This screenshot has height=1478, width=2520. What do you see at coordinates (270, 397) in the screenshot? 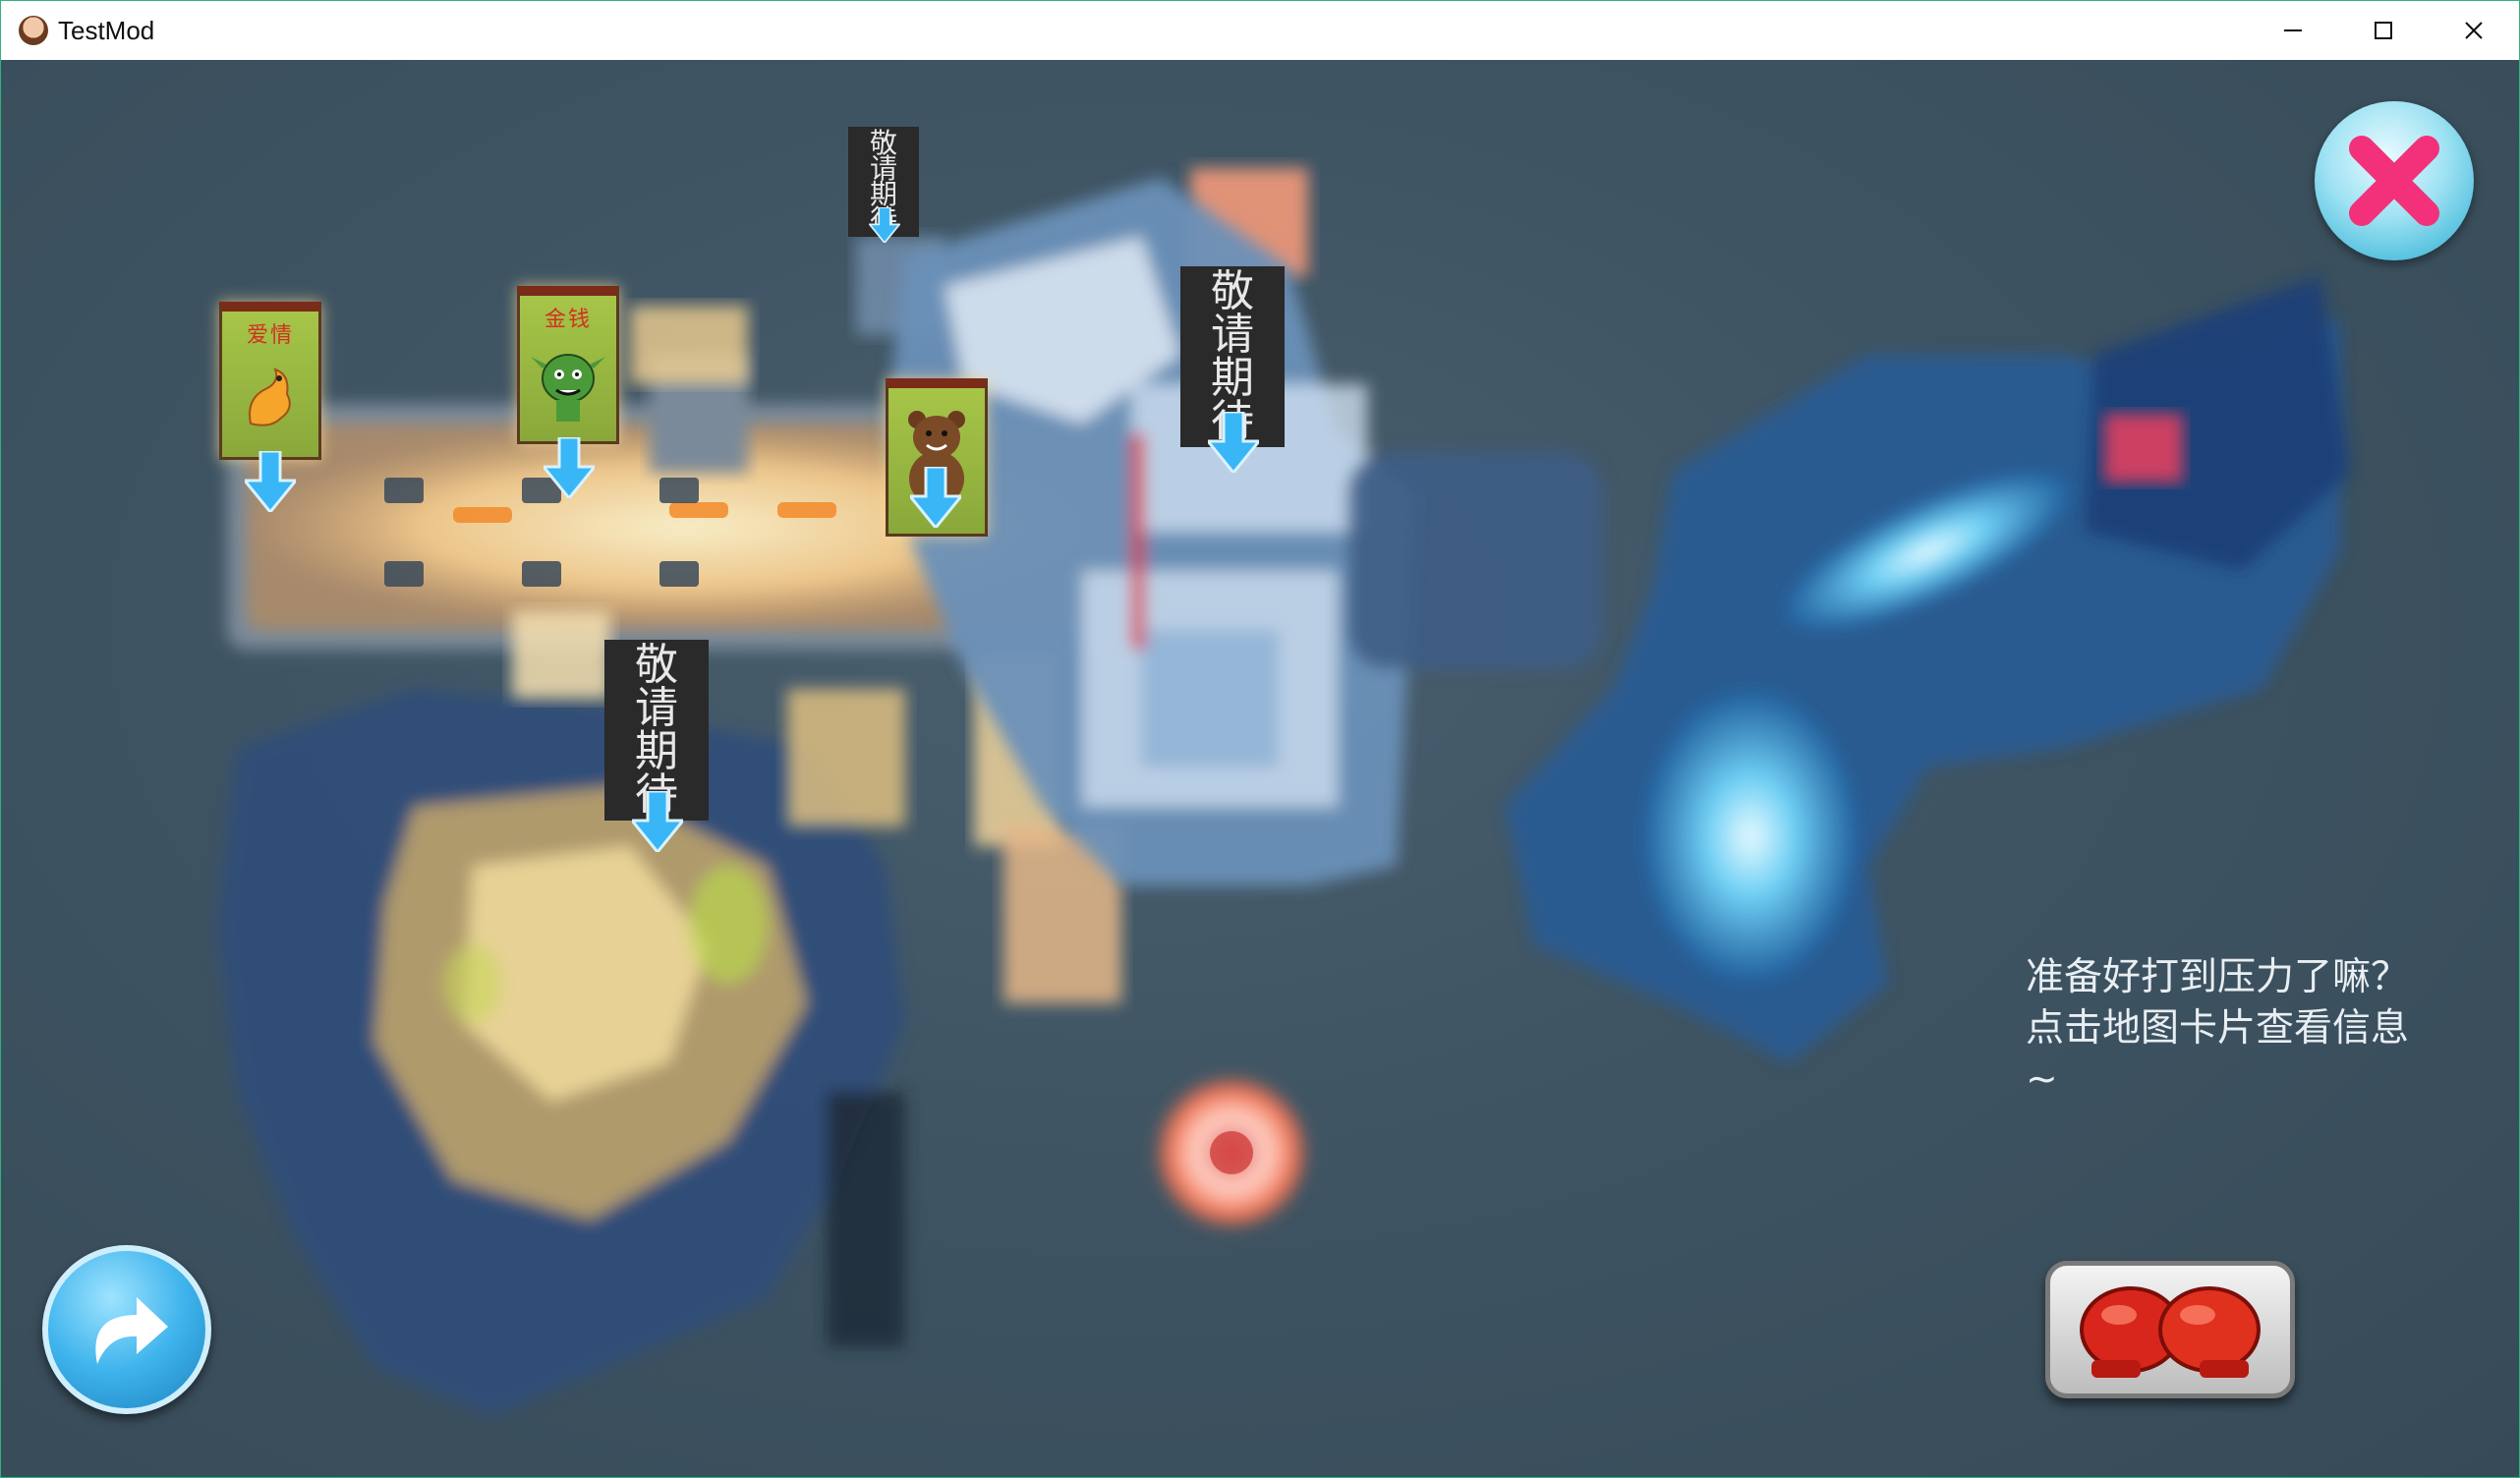
I see `dragon-icon` at bounding box center [270, 397].